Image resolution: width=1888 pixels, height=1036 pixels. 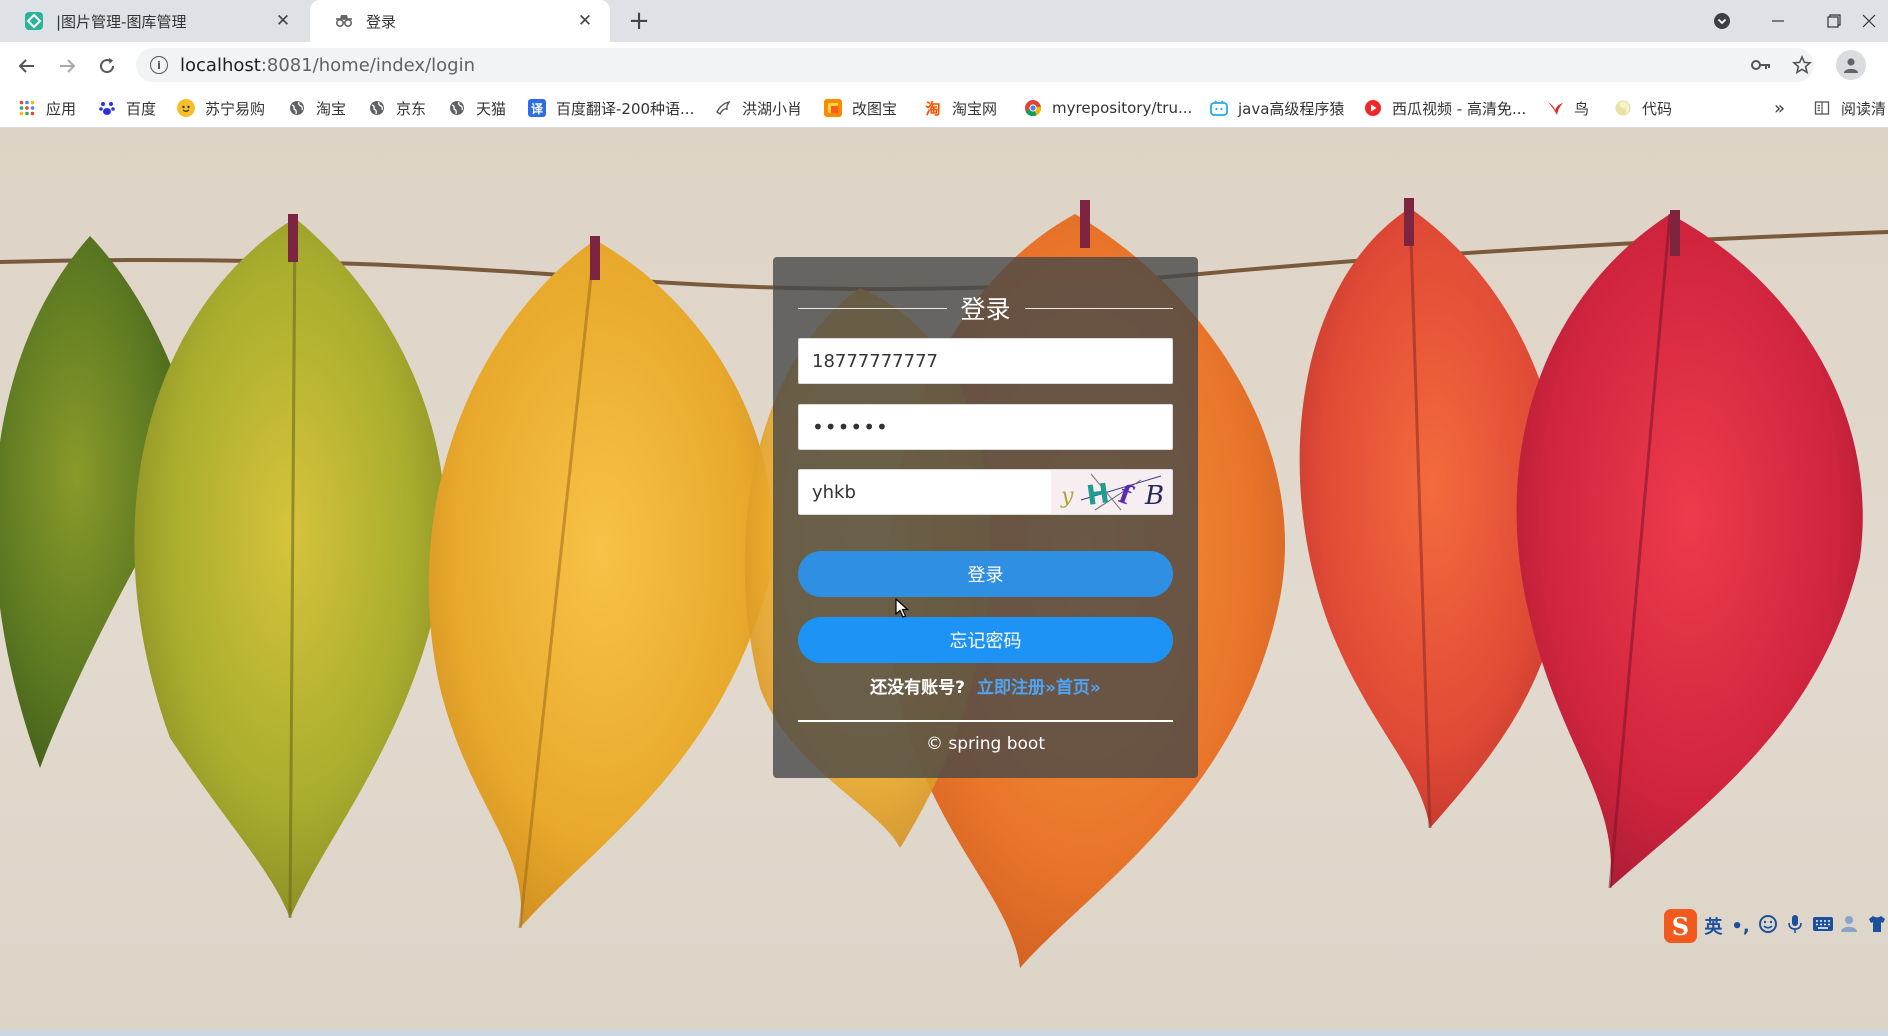 What do you see at coordinates (1623, 108) in the screenshot?
I see `code-icon` at bounding box center [1623, 108].